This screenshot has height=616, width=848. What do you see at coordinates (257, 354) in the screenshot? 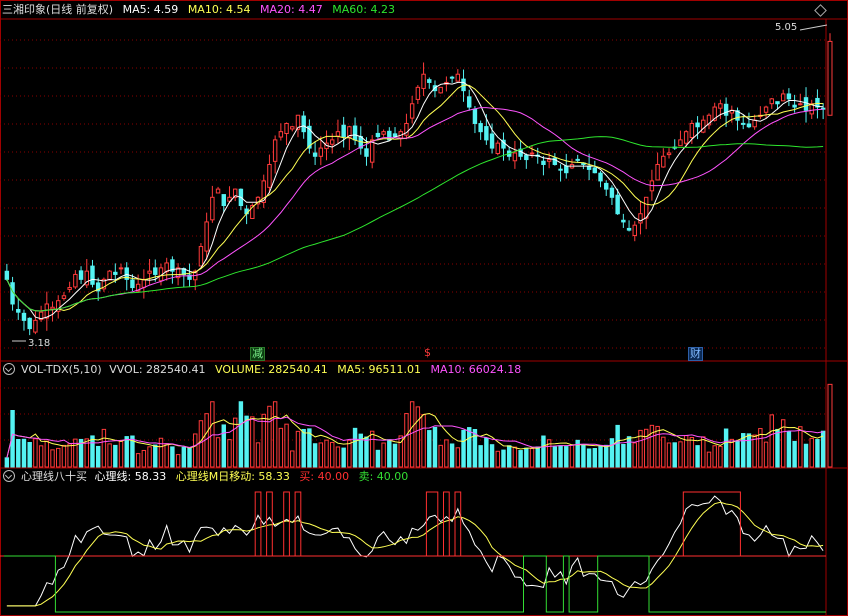
I see `event-tag-reduce: 减` at bounding box center [257, 354].